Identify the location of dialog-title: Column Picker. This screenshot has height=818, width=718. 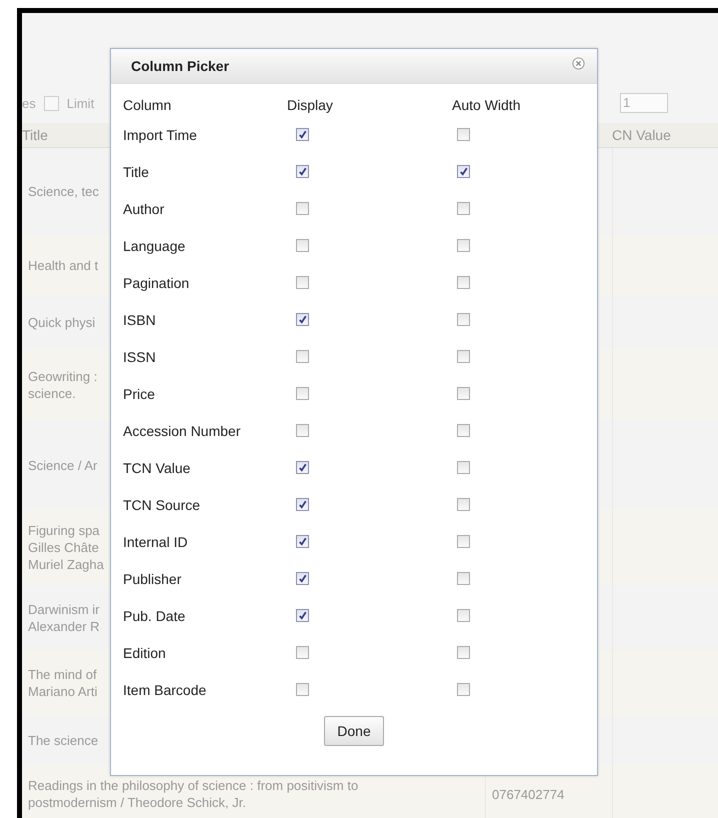
(180, 66).